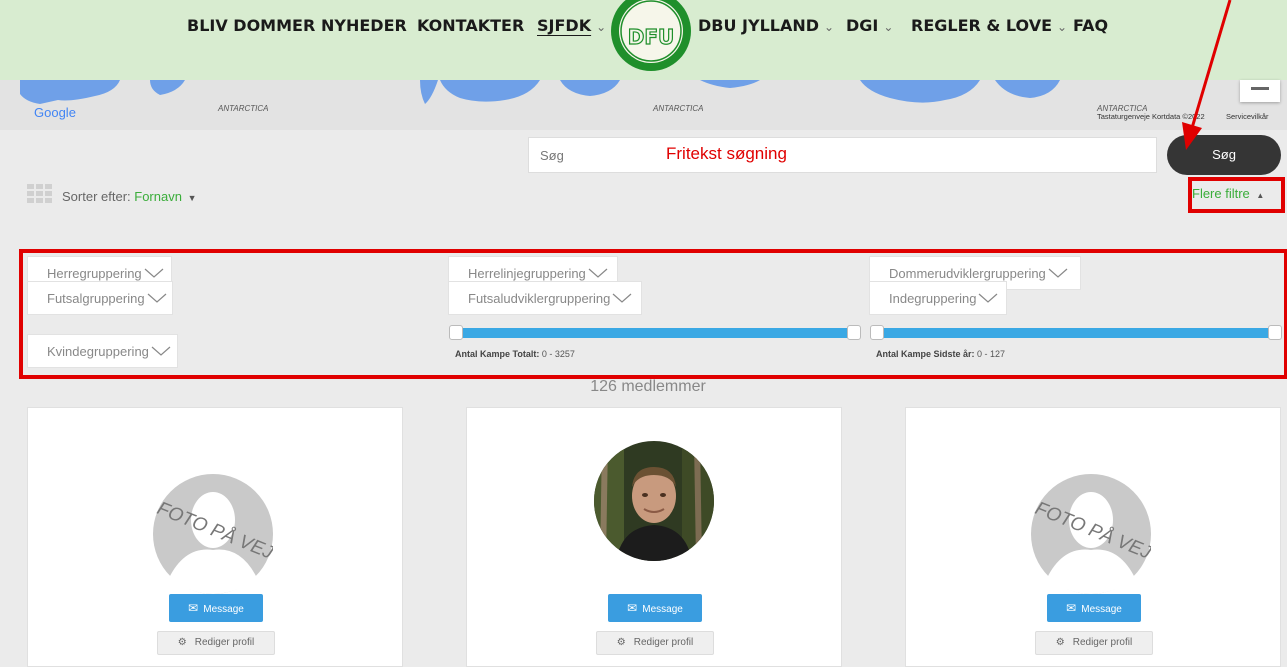  I want to click on google-logo: Google, so click(55, 112).